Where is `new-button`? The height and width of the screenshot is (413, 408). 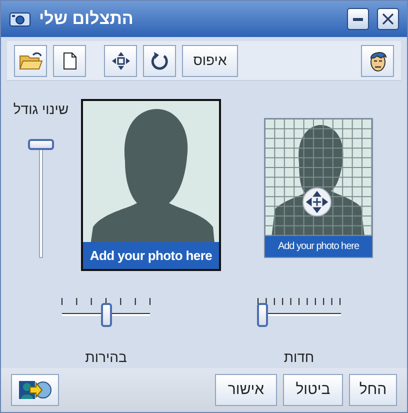
new-button is located at coordinates (69, 60).